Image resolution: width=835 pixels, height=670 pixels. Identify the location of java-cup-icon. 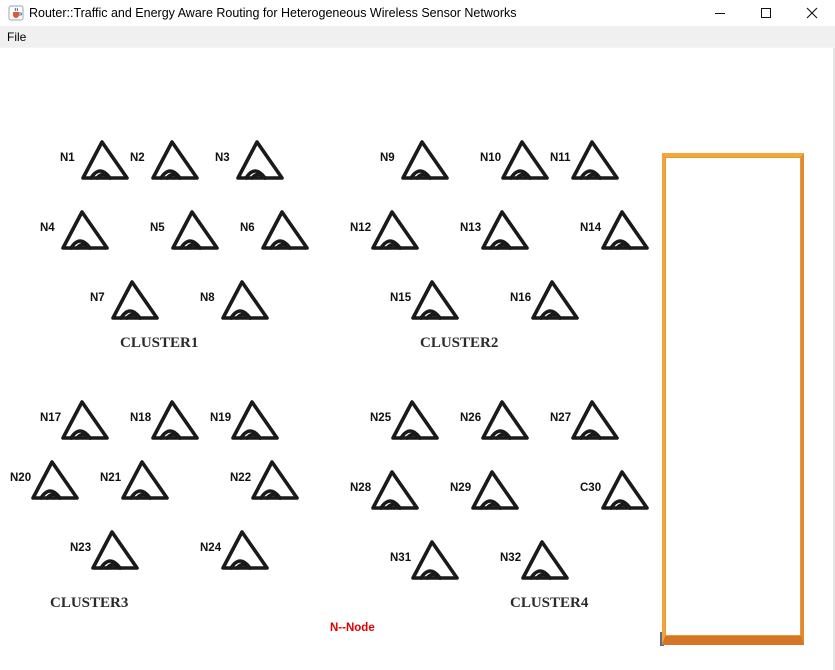
(16, 13).